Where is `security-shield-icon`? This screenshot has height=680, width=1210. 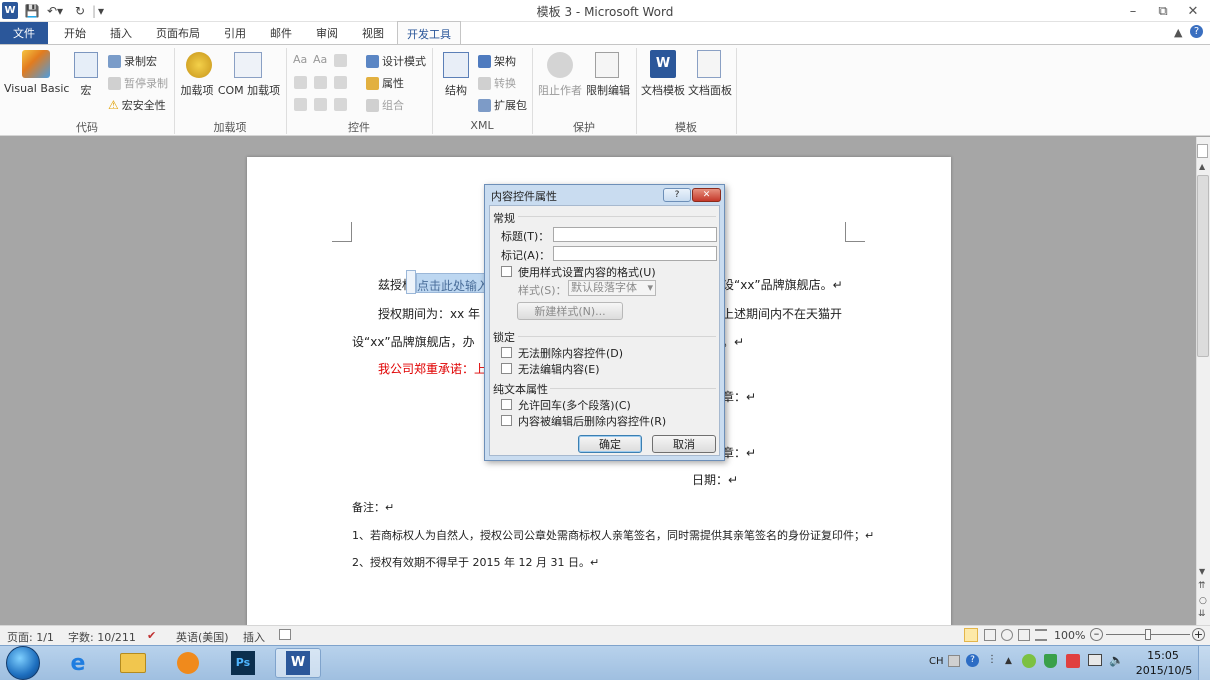 security-shield-icon is located at coordinates (1050, 661).